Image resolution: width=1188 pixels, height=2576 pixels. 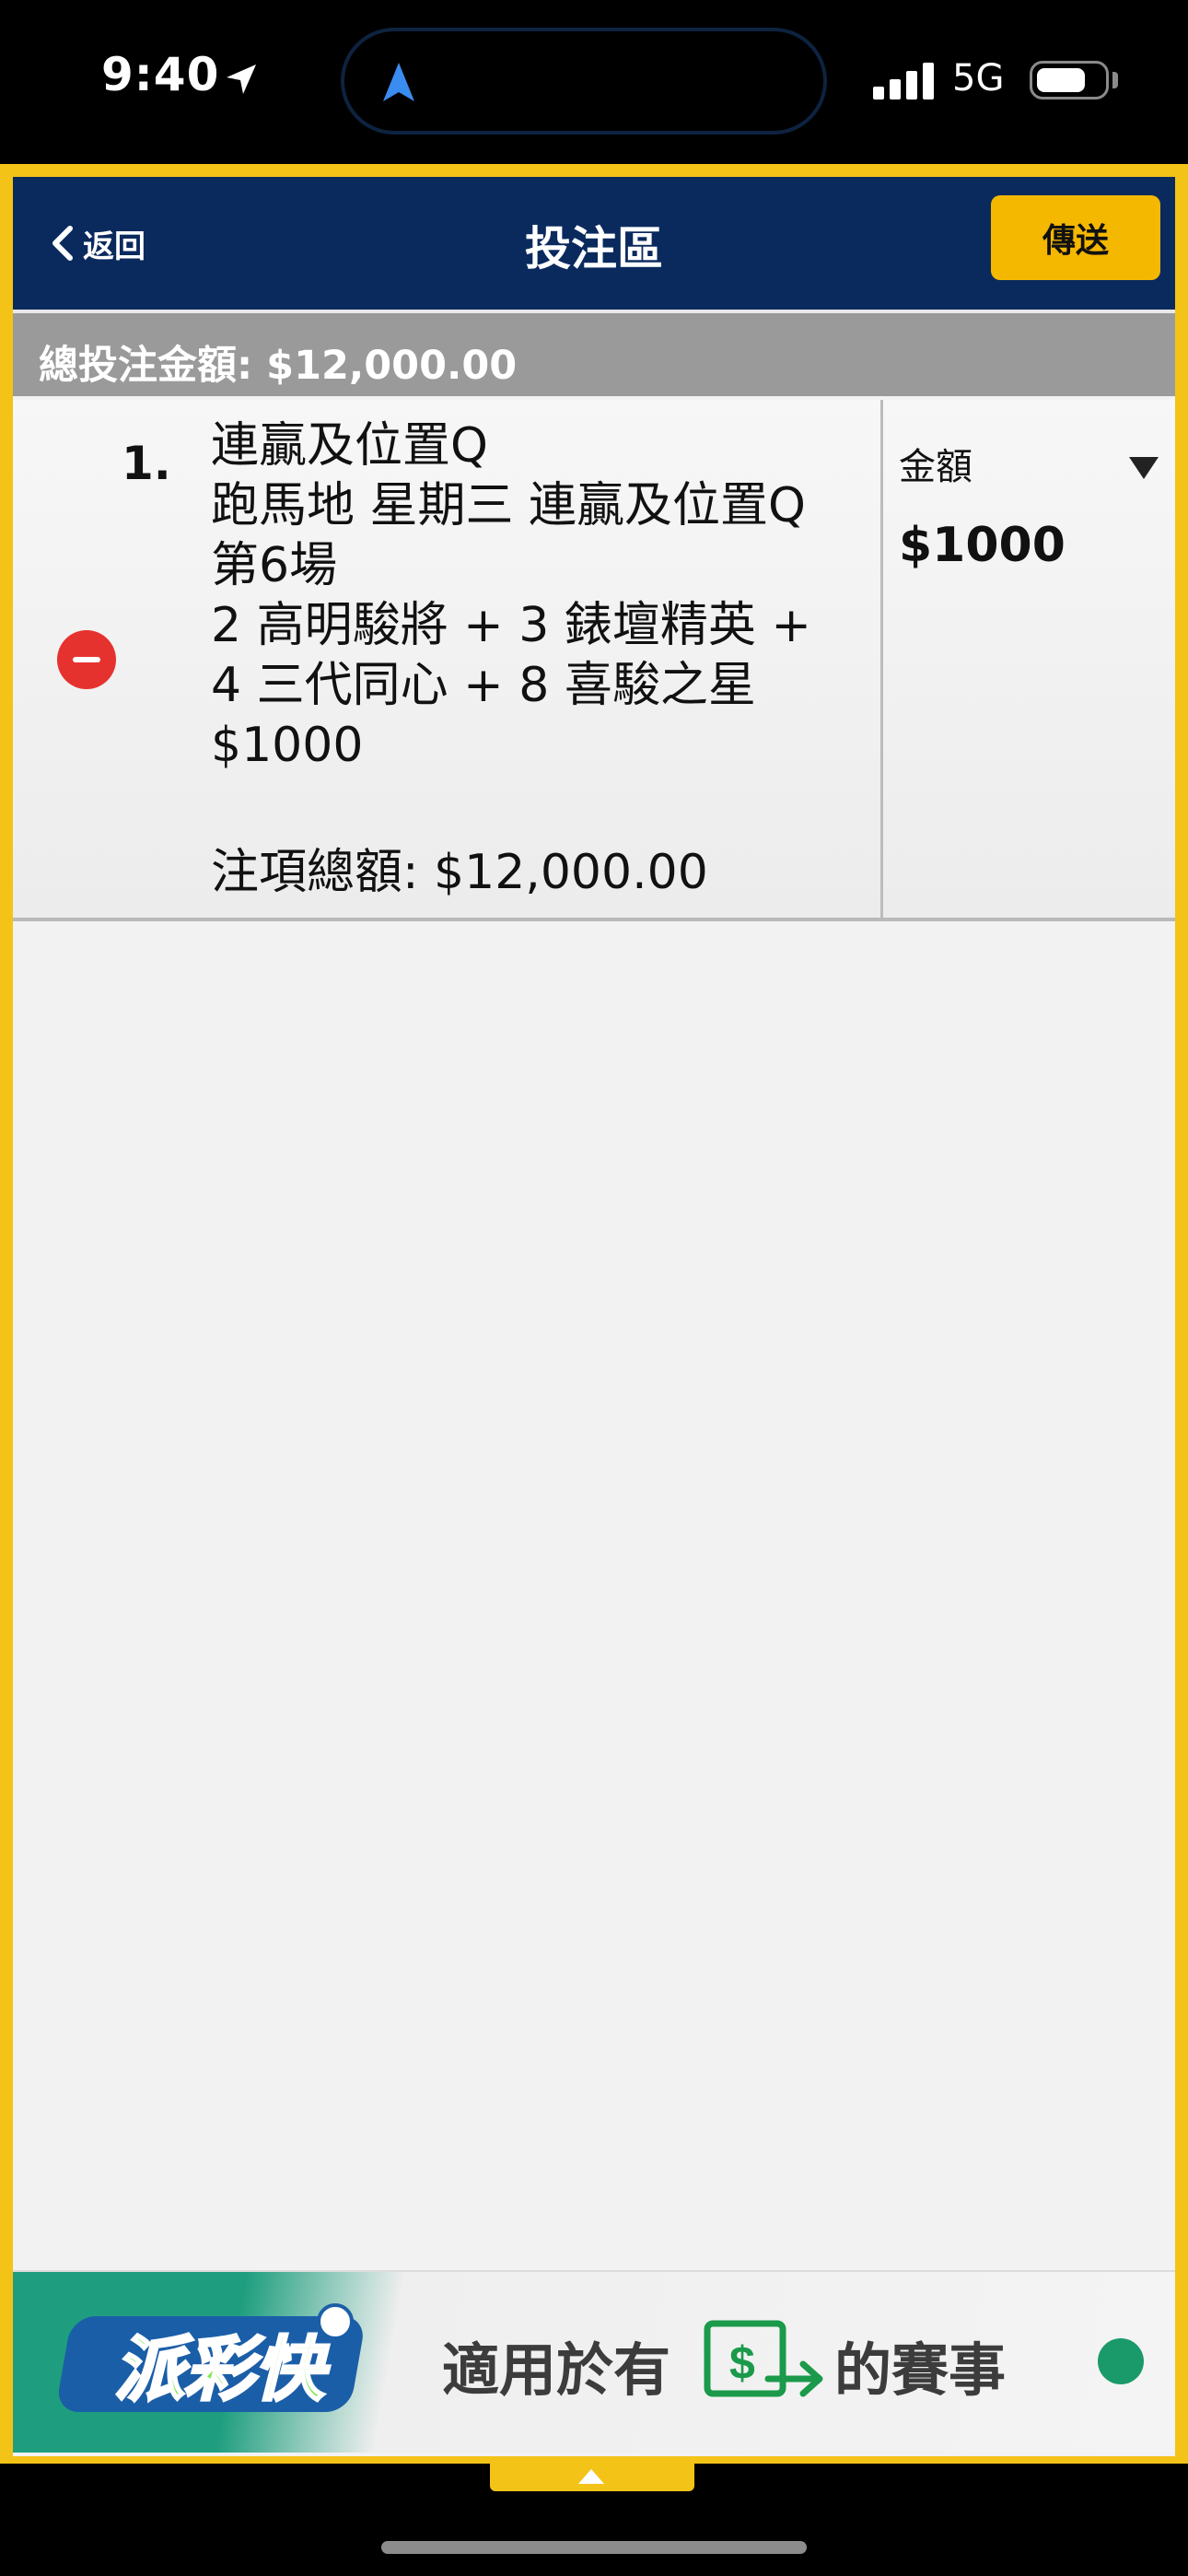 I want to click on promo-logo: 派彩快, so click(x=211, y=2357).